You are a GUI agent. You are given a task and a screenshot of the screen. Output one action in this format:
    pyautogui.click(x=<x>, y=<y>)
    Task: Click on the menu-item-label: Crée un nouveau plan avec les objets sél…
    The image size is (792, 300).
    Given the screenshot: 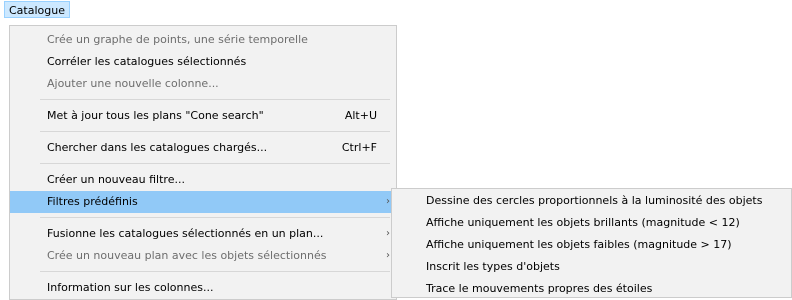 What is the action you would take?
    pyautogui.click(x=187, y=255)
    